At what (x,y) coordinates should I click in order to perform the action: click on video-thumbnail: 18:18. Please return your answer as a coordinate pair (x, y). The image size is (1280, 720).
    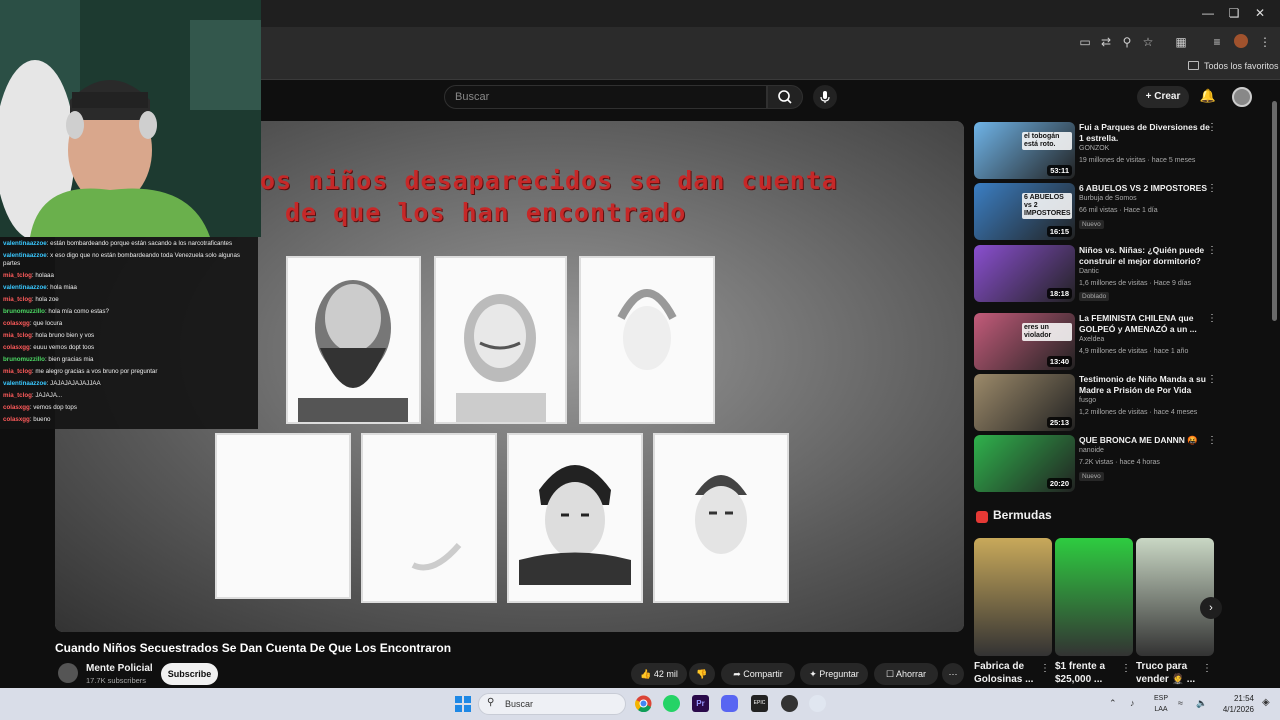
    Looking at the image, I should click on (1024, 273).